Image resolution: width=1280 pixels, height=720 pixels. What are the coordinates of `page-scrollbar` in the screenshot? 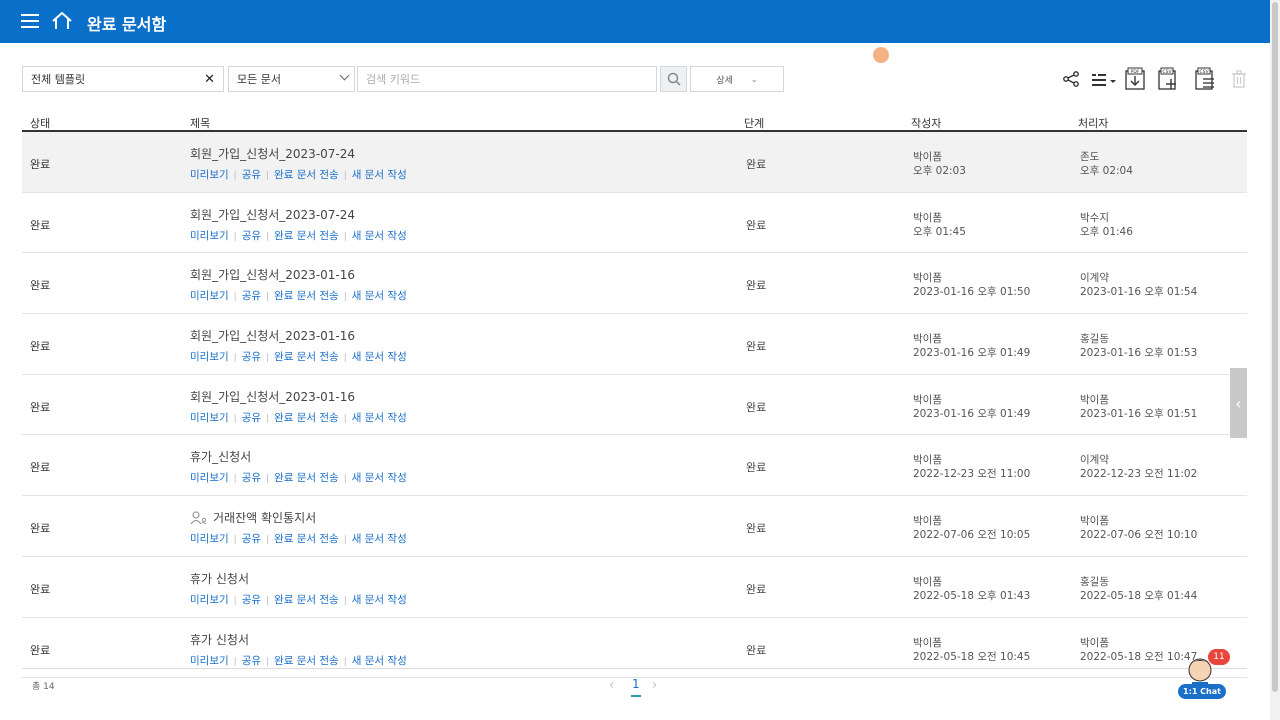 It's located at (1275, 360).